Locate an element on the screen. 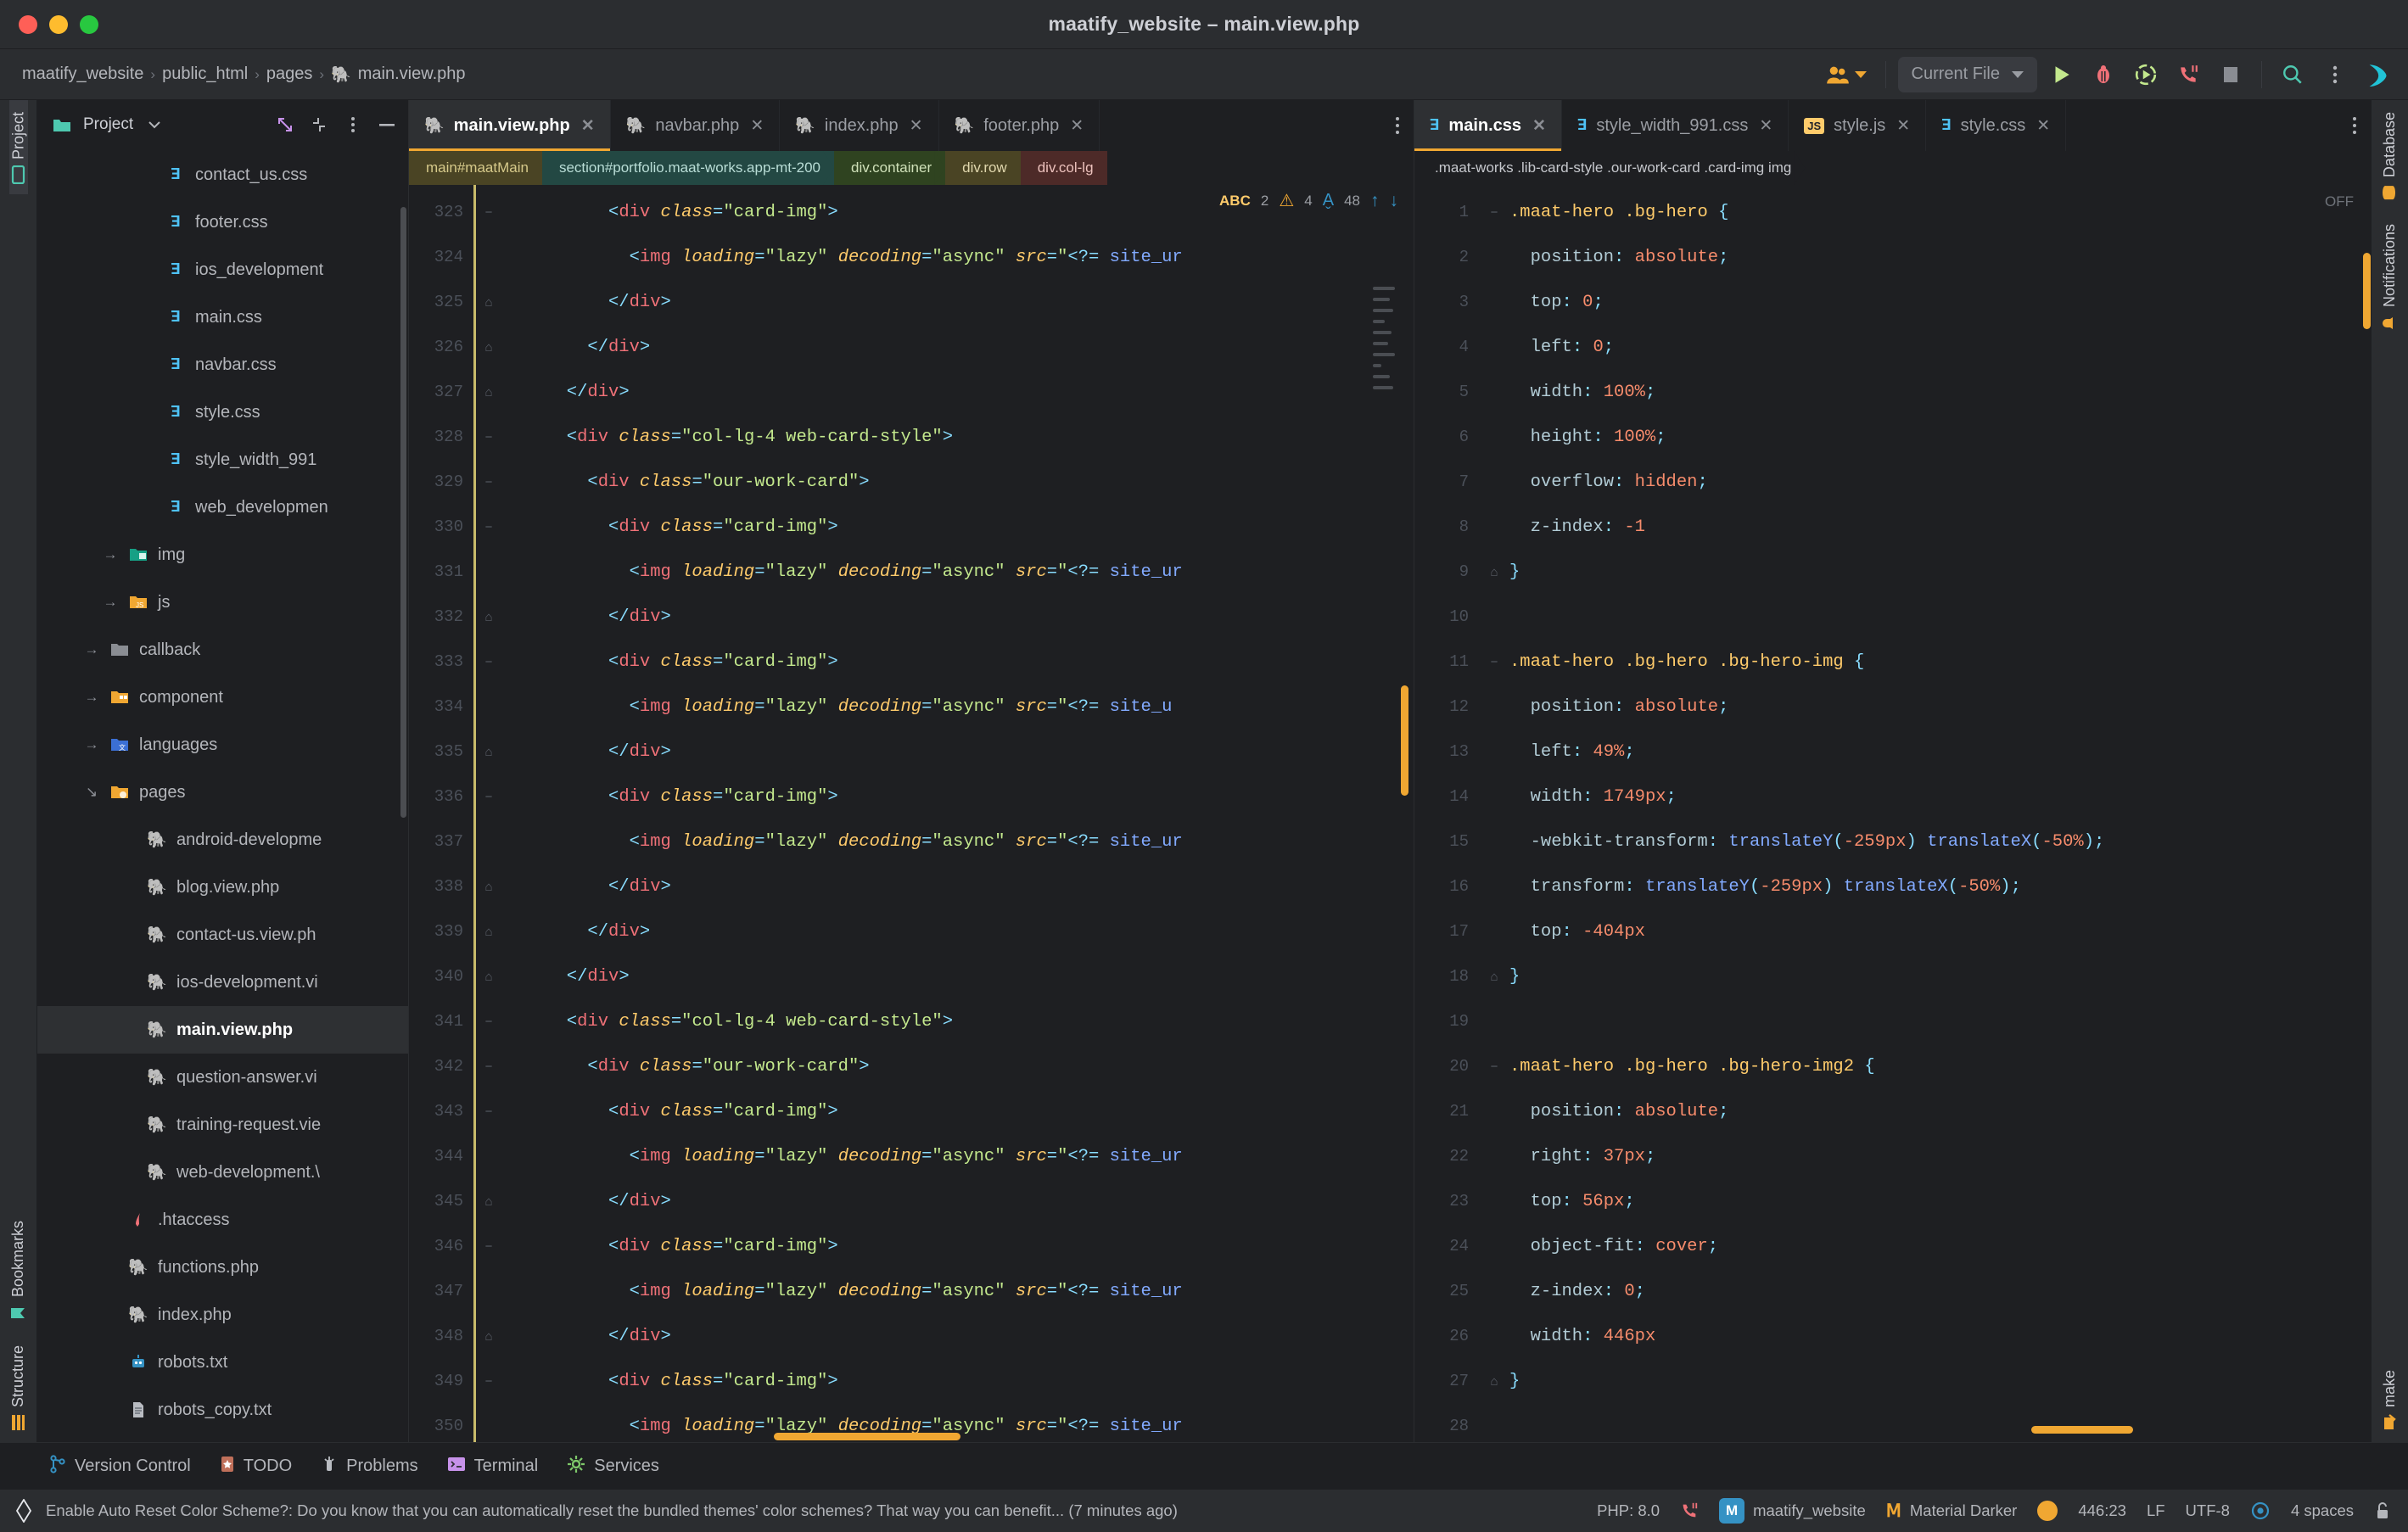  editor-tab: 🐘 main.view.php ✕ is located at coordinates (510, 126).